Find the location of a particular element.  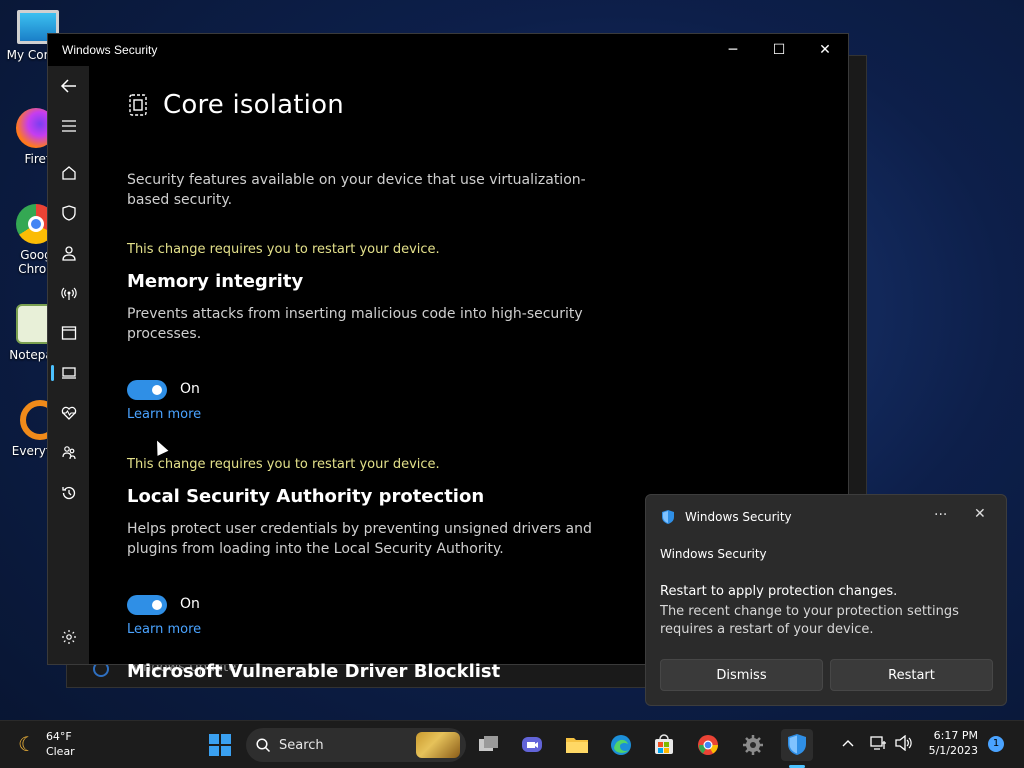

lsa-protection-learn-more-link: Learn more is located at coordinates (164, 629).